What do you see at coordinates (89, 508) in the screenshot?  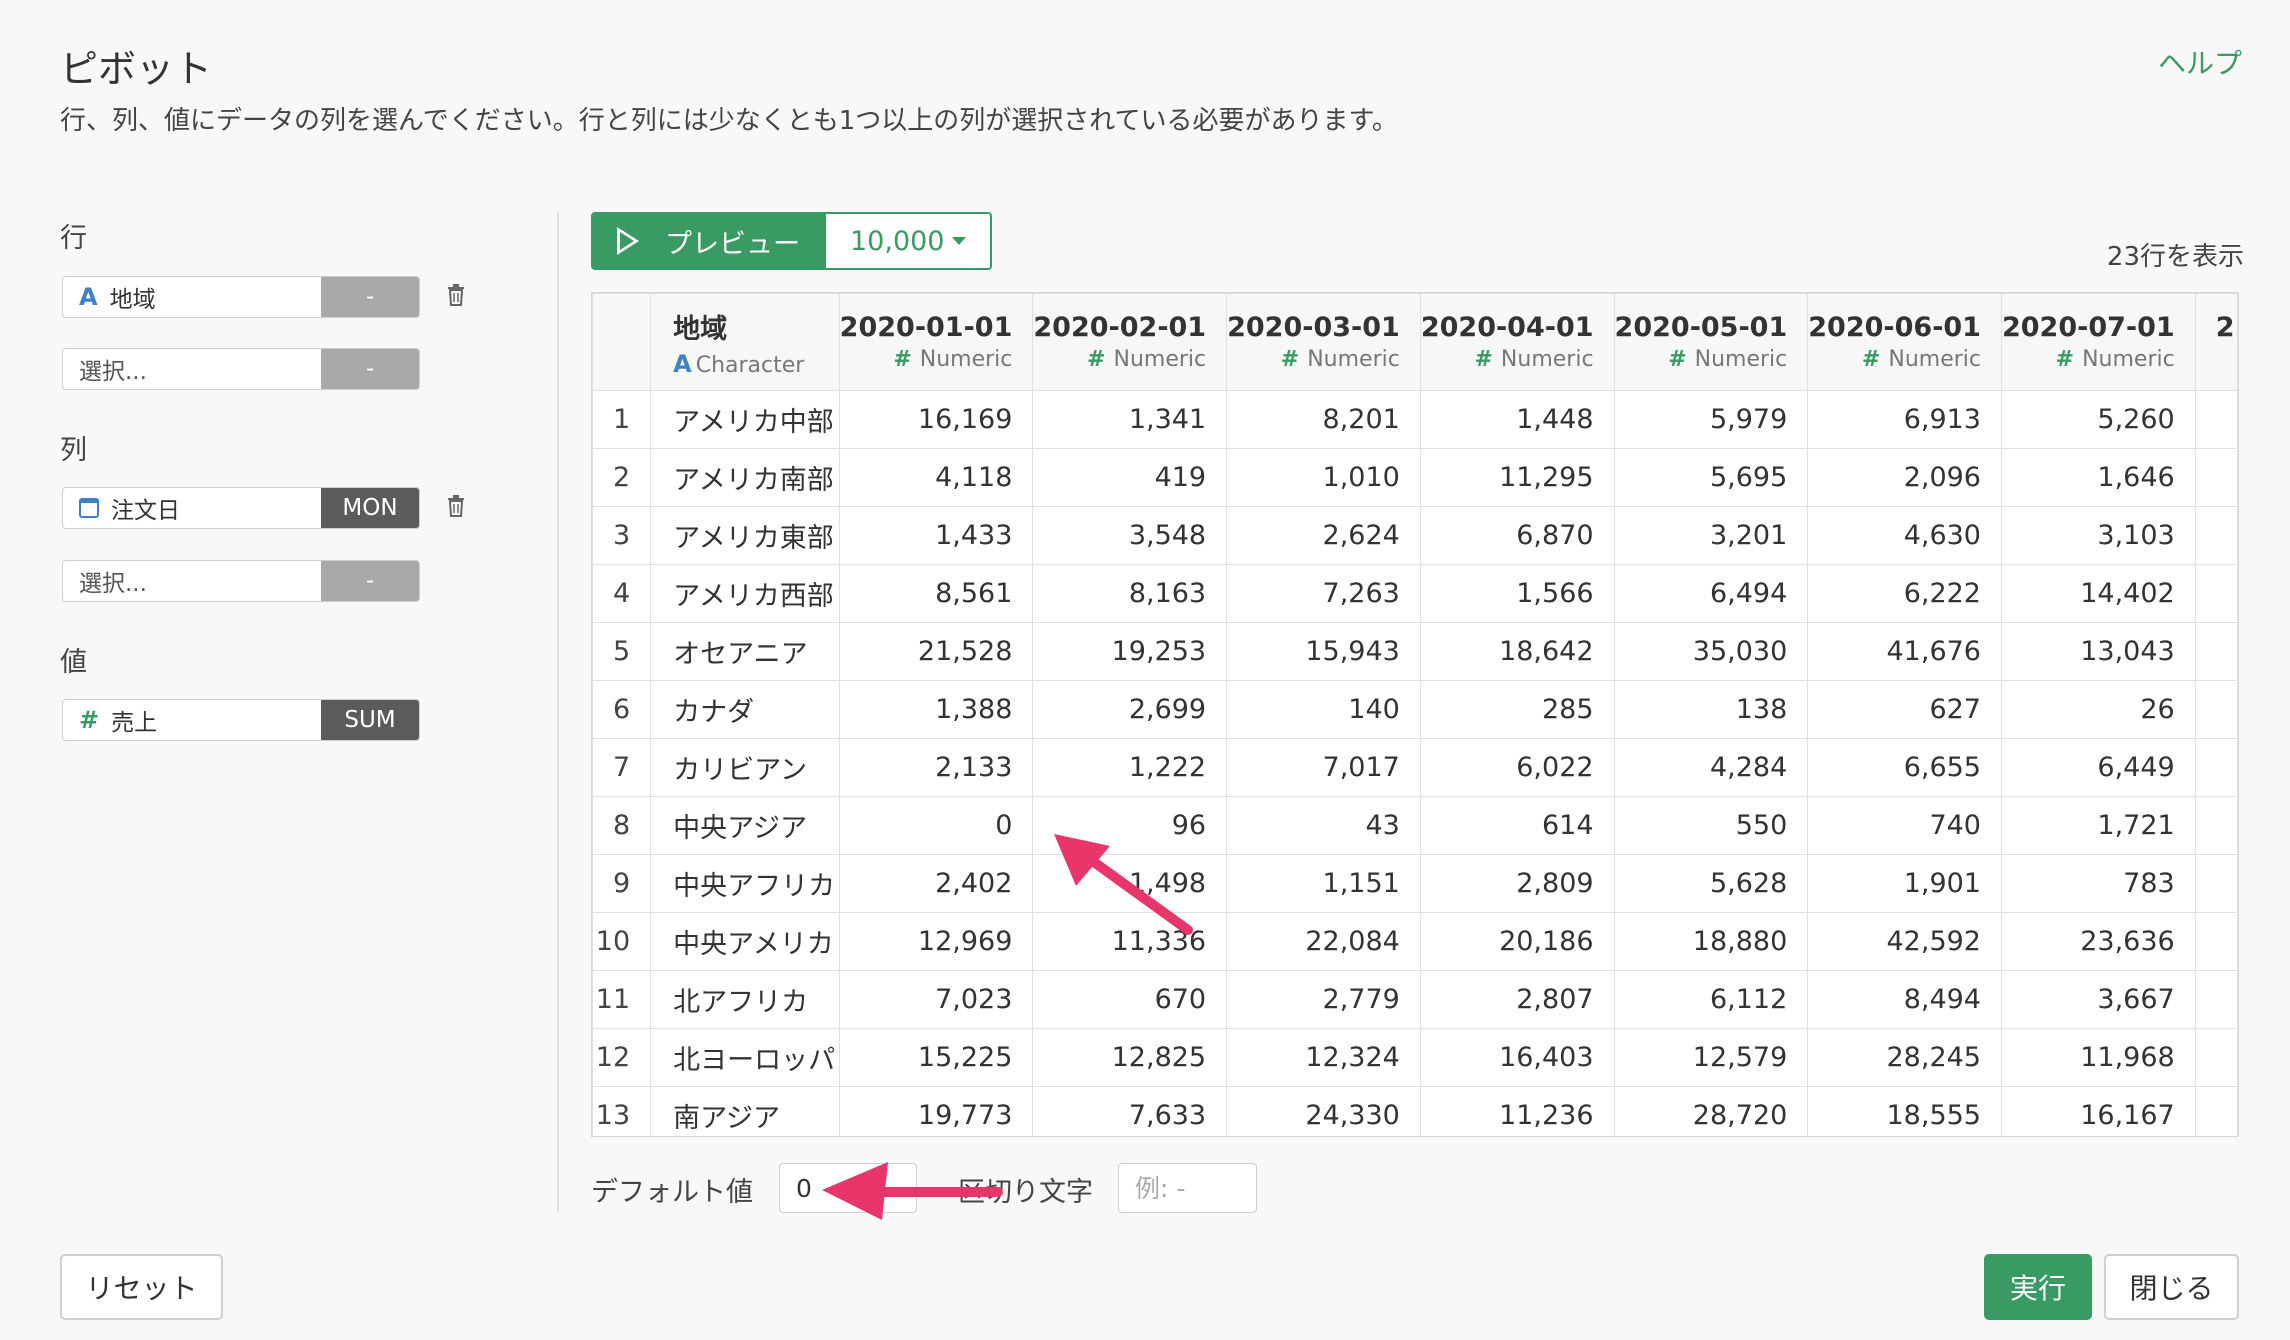 I see `calendar-icon` at bounding box center [89, 508].